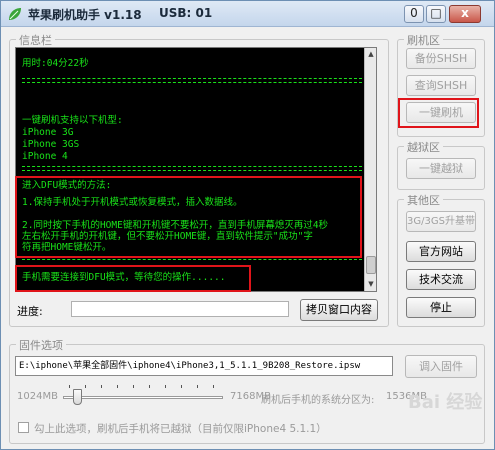 The image size is (495, 450). I want to click on dfu-highlight-box, so click(188, 217).